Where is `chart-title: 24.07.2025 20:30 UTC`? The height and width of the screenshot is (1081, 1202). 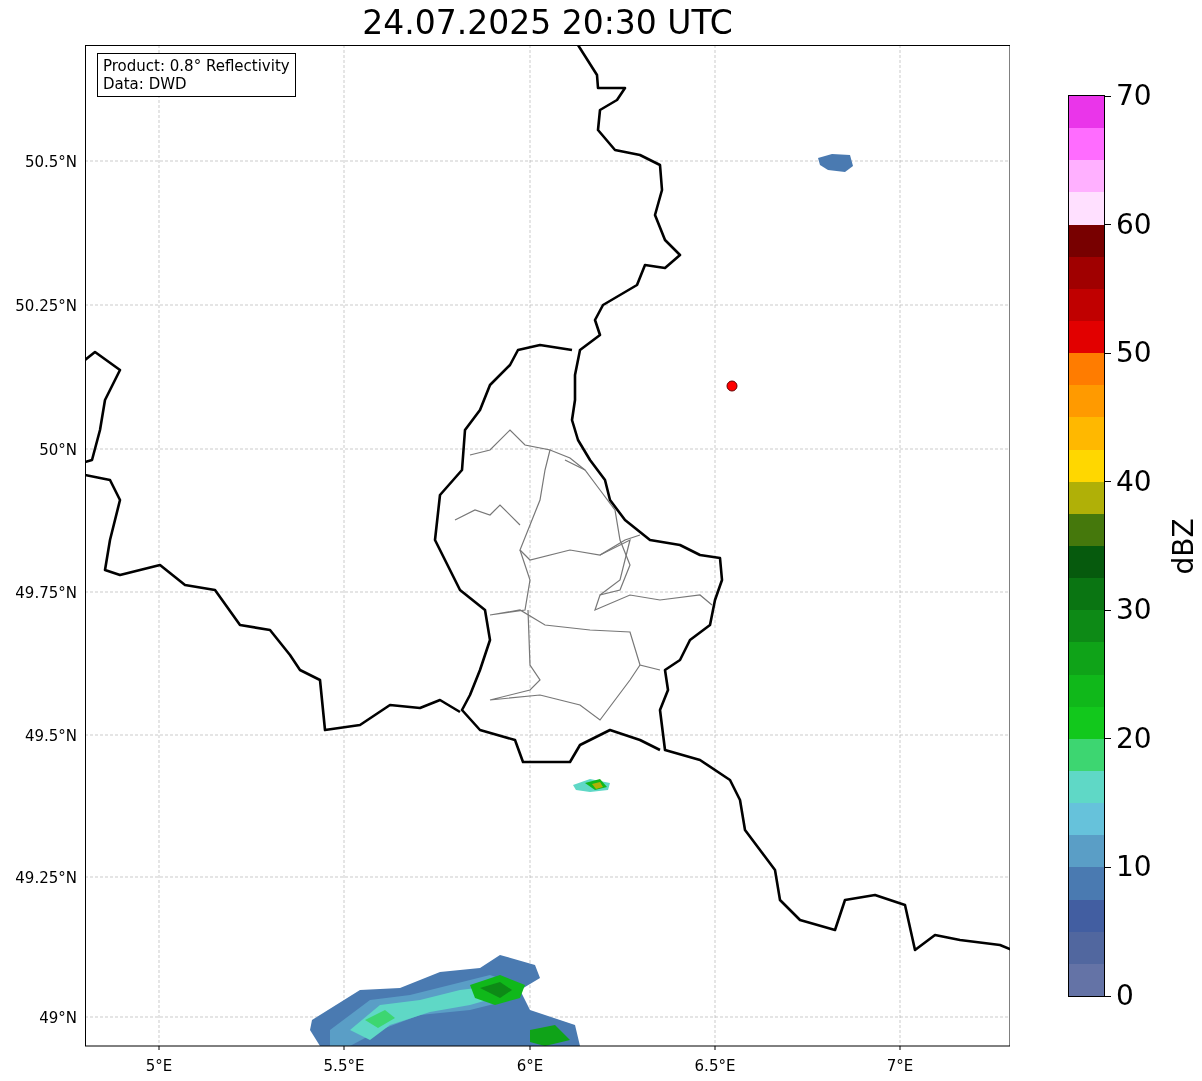 chart-title: 24.07.2025 20:30 UTC is located at coordinates (547, 23).